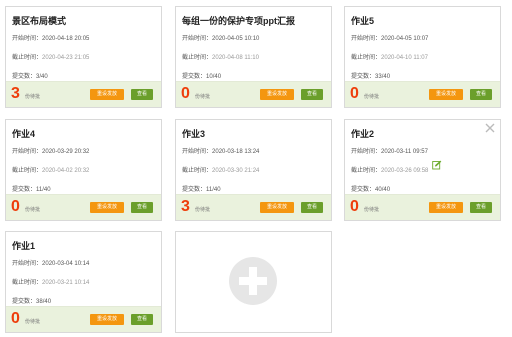 The height and width of the screenshot is (337, 512). What do you see at coordinates (389, 152) in the screenshot?
I see `start-time: 开始时间：2020-03-11 09:57` at bounding box center [389, 152].